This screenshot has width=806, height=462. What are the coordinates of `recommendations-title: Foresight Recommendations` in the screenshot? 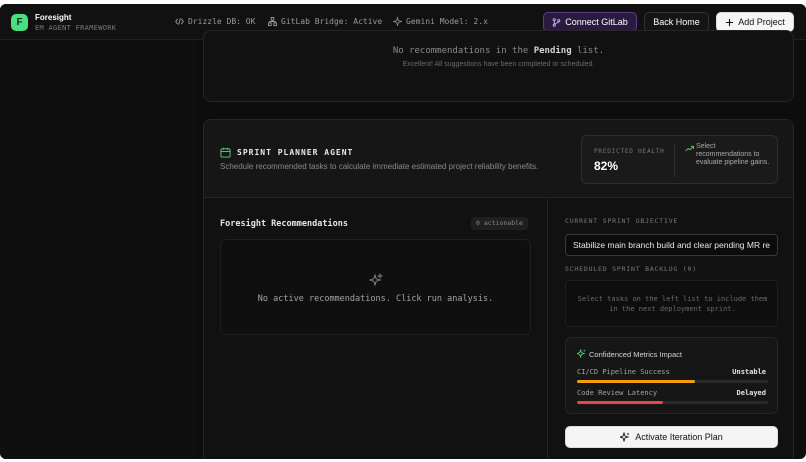 It's located at (284, 224).